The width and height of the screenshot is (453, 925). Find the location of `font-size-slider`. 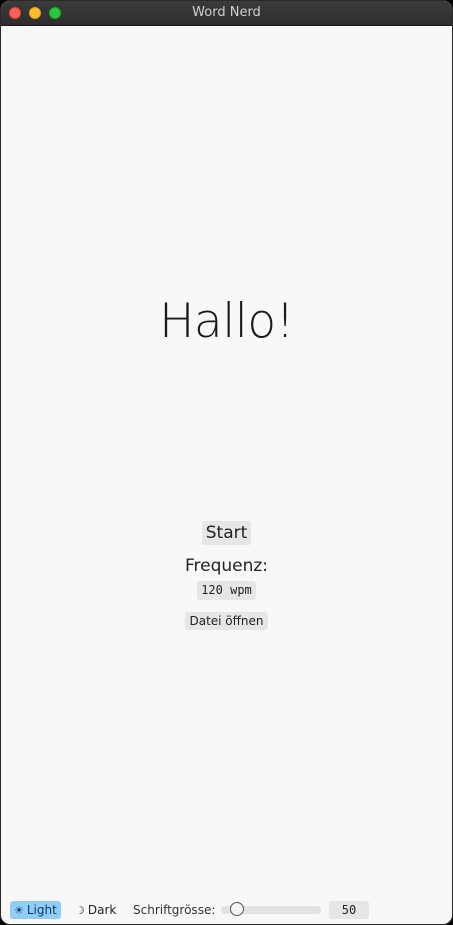

font-size-slider is located at coordinates (271, 909).